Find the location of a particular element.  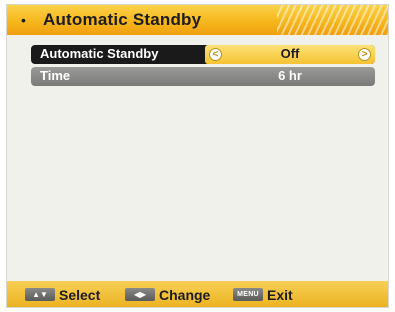

select-label: Select is located at coordinates (80, 294).